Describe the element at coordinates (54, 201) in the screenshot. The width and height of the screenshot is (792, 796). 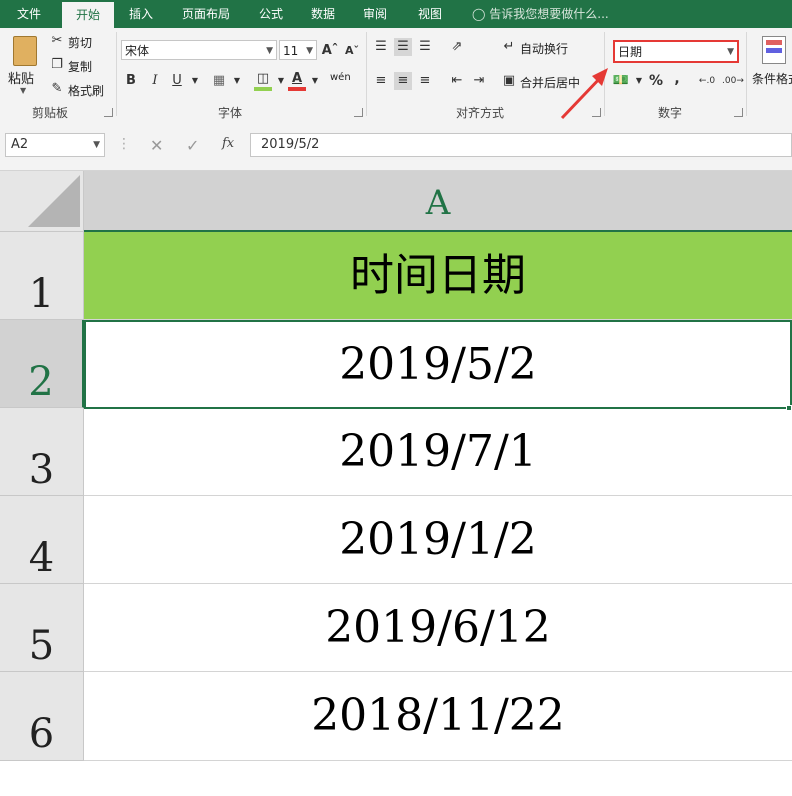
I see `select-all-triangle-icon` at that location.